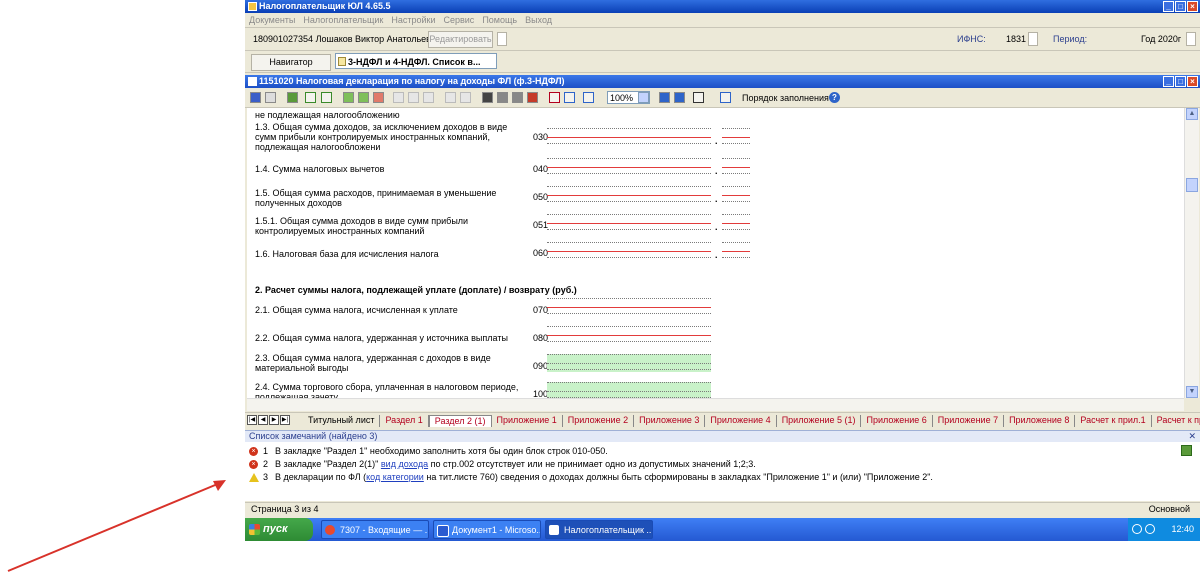  Describe the element at coordinates (599, 421) in the screenshot. I see `tab-appendix-2: Приложение 2` at that location.